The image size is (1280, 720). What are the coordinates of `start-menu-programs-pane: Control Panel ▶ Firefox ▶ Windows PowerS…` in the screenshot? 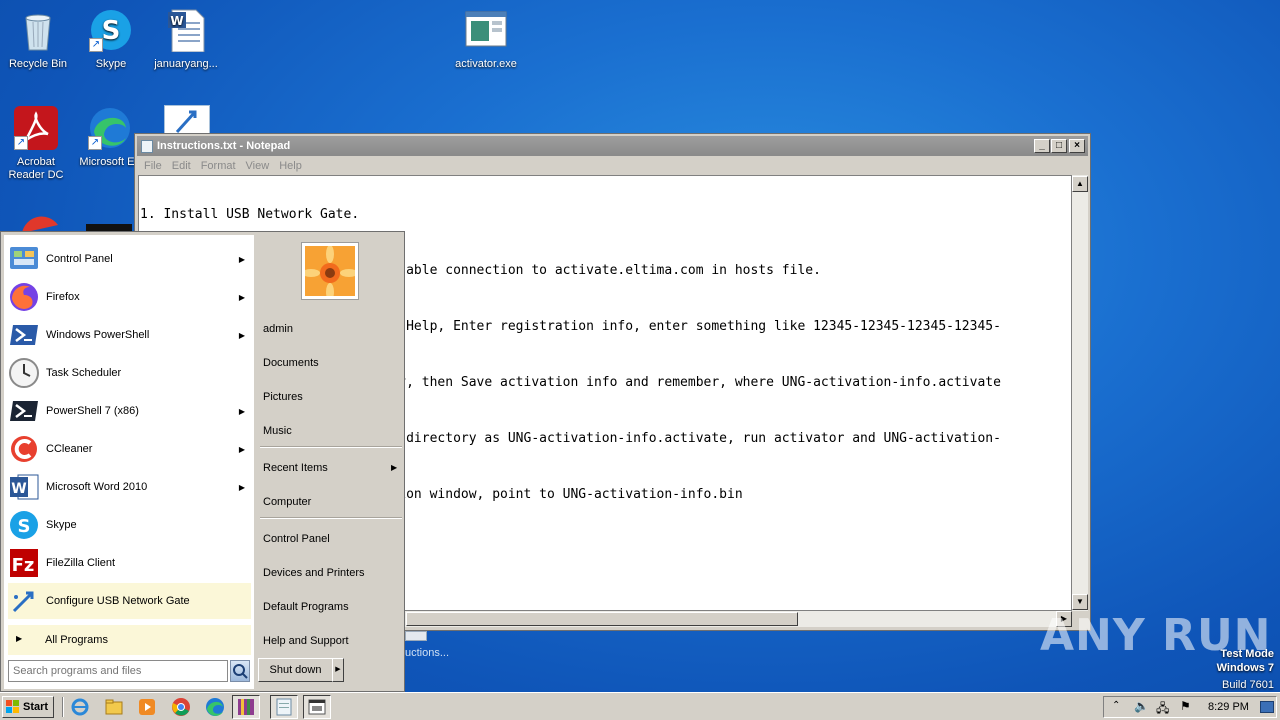 It's located at (129, 462).